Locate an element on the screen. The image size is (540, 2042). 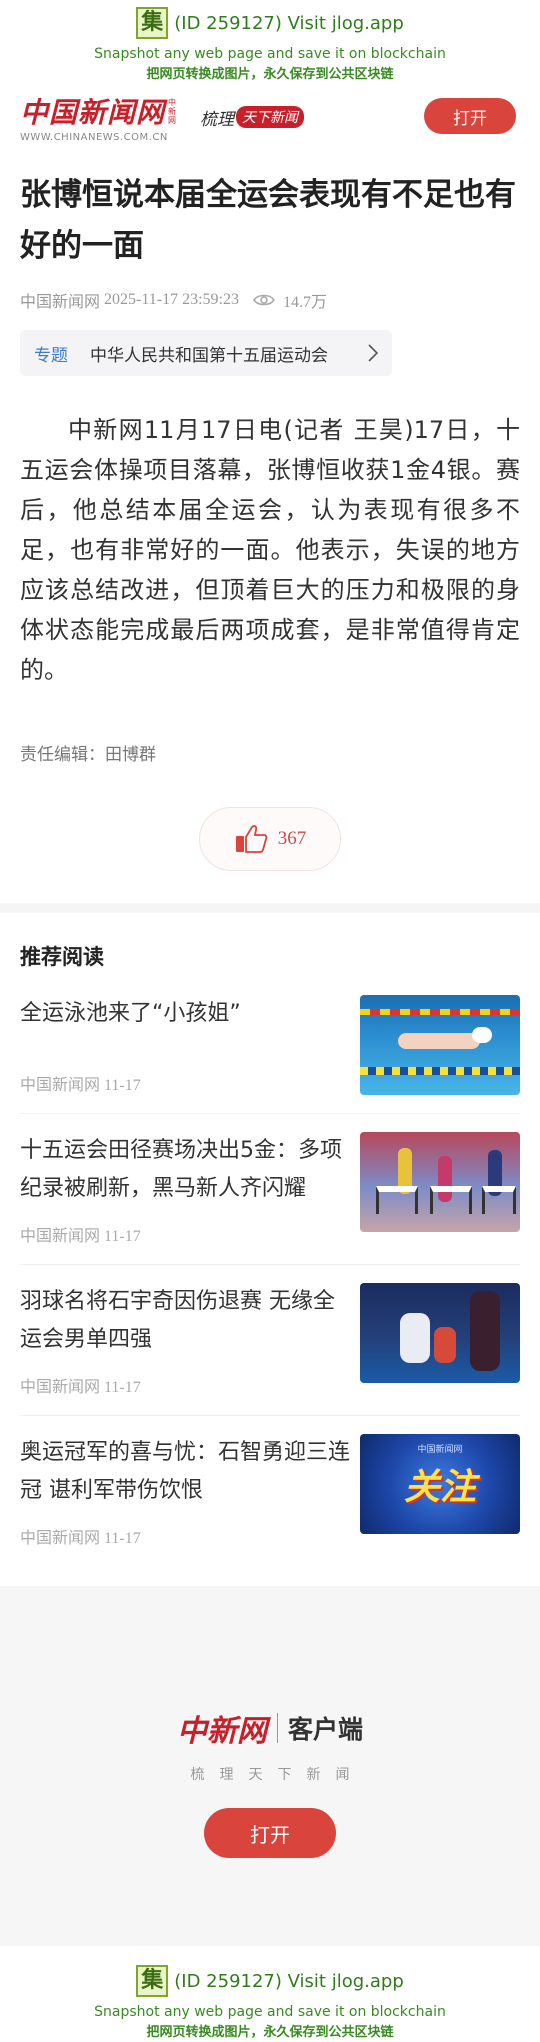
section-divider is located at coordinates (270, 908).